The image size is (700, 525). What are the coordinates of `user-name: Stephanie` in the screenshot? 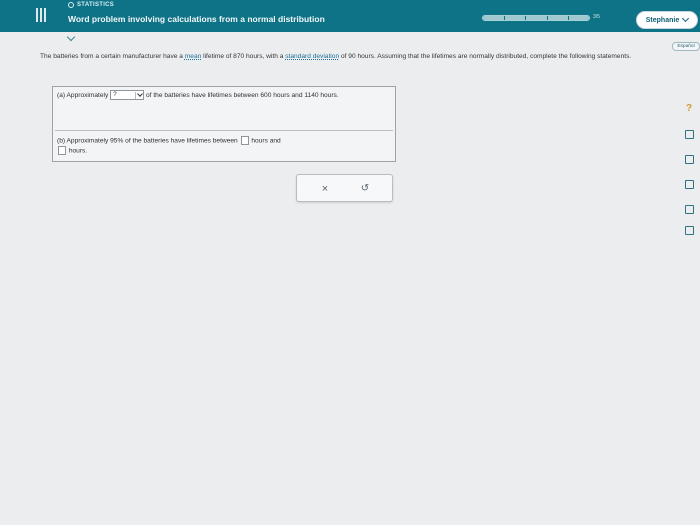 It's located at (662, 20).